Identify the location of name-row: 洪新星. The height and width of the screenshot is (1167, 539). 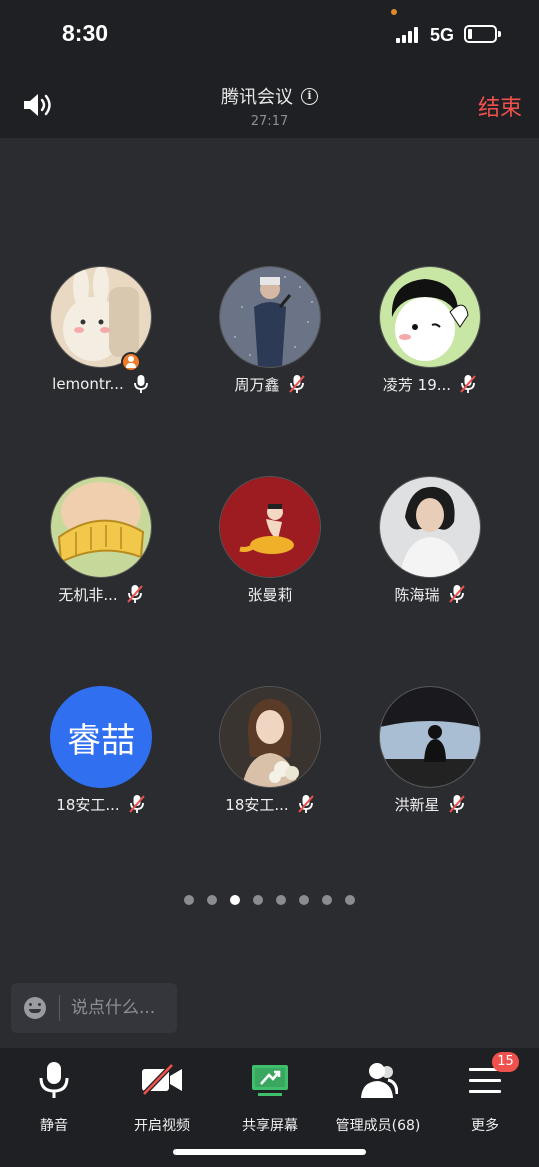
(430, 804).